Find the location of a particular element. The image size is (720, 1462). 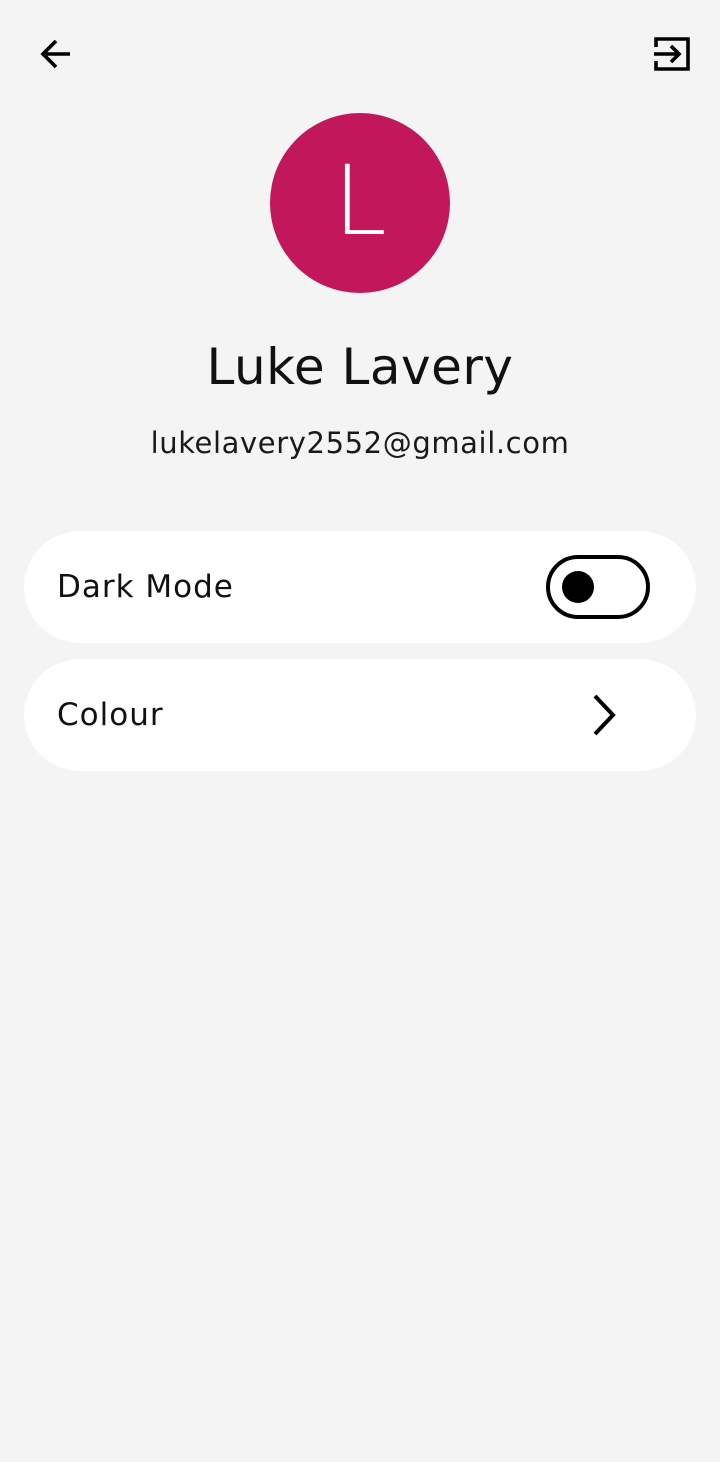

dark-mode-label: Dark Mode is located at coordinates (145, 587).